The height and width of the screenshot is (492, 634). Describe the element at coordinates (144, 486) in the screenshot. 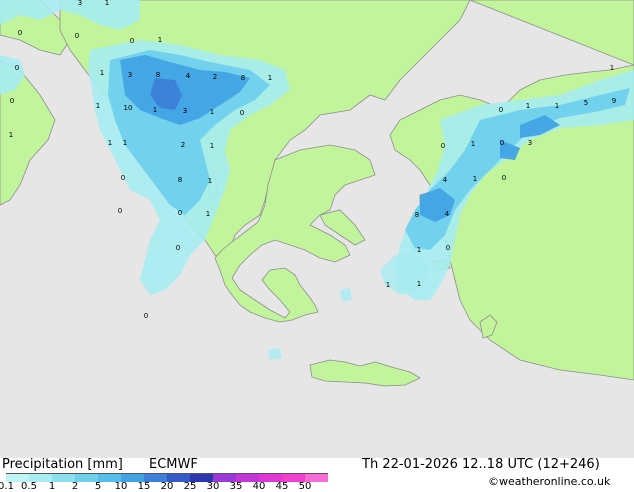

I see `scale-label: 15` at that location.